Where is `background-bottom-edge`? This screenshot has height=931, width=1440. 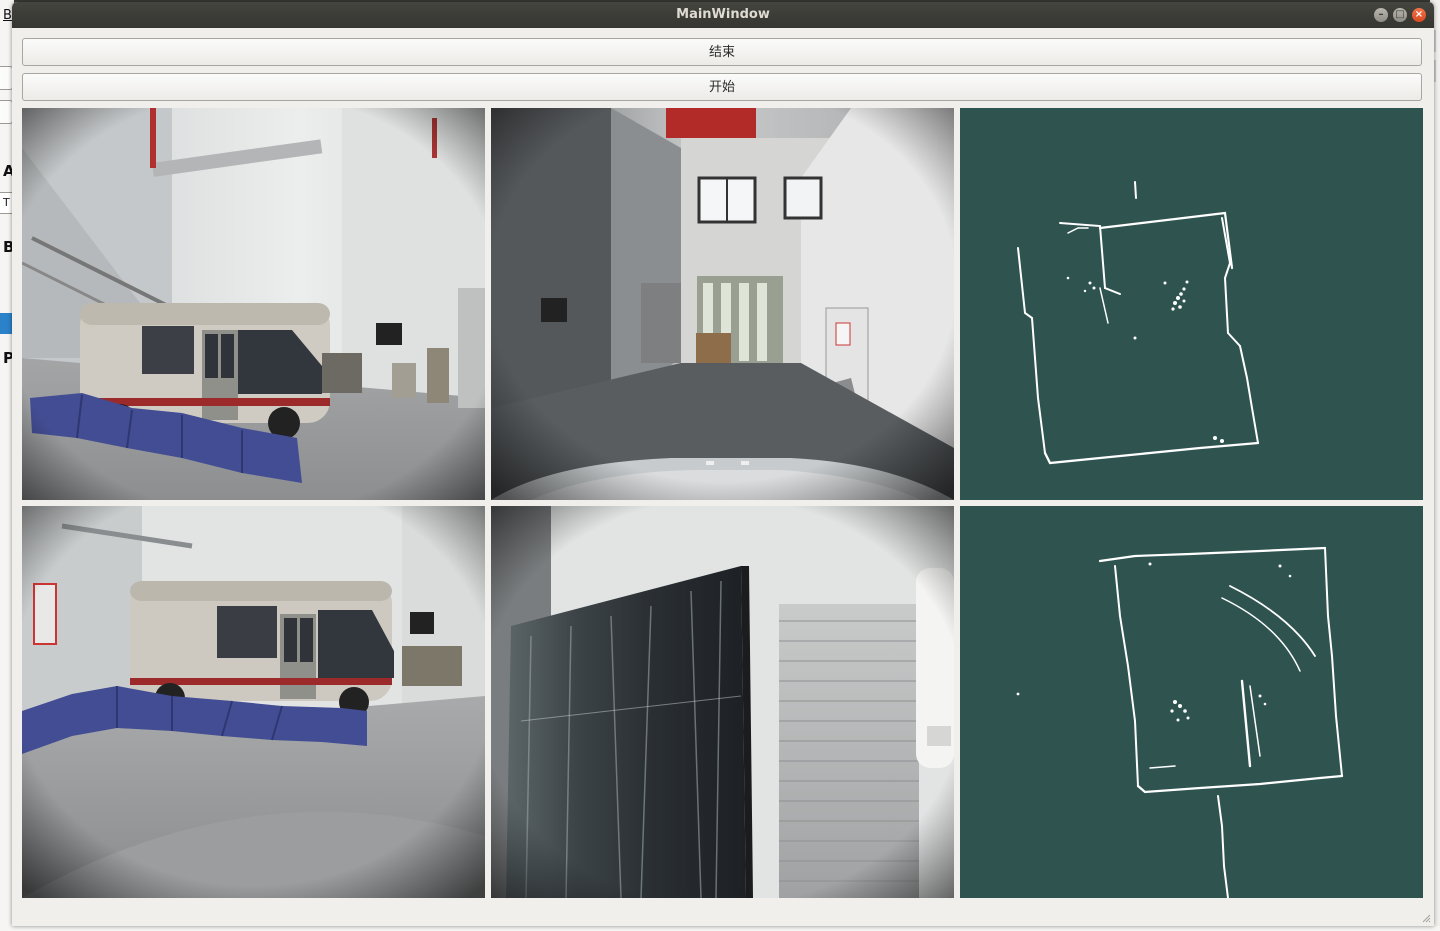
background-bottom-edge is located at coordinates (720, 928).